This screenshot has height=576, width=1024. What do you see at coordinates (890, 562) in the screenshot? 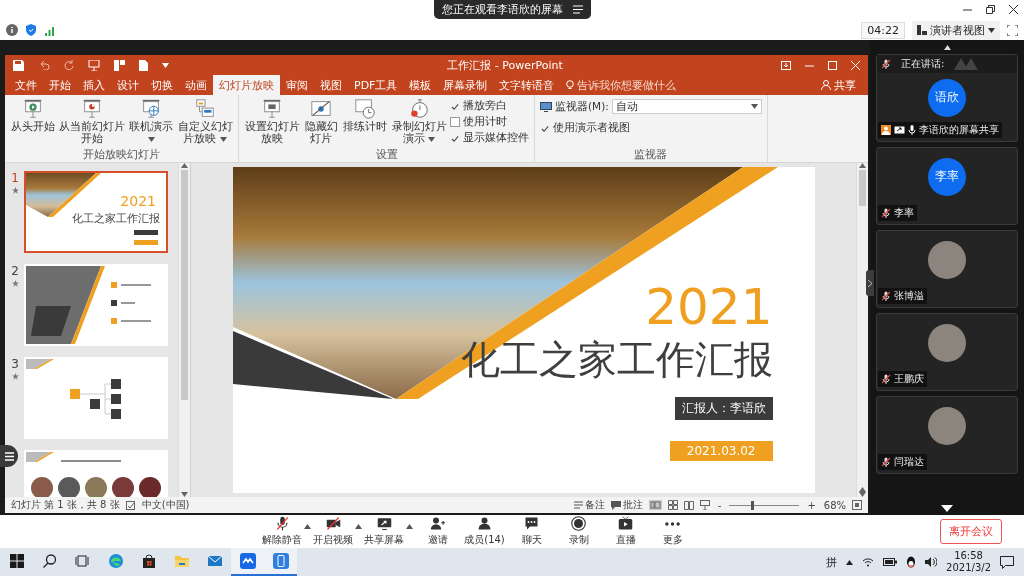
I see `battery-icon` at bounding box center [890, 562].